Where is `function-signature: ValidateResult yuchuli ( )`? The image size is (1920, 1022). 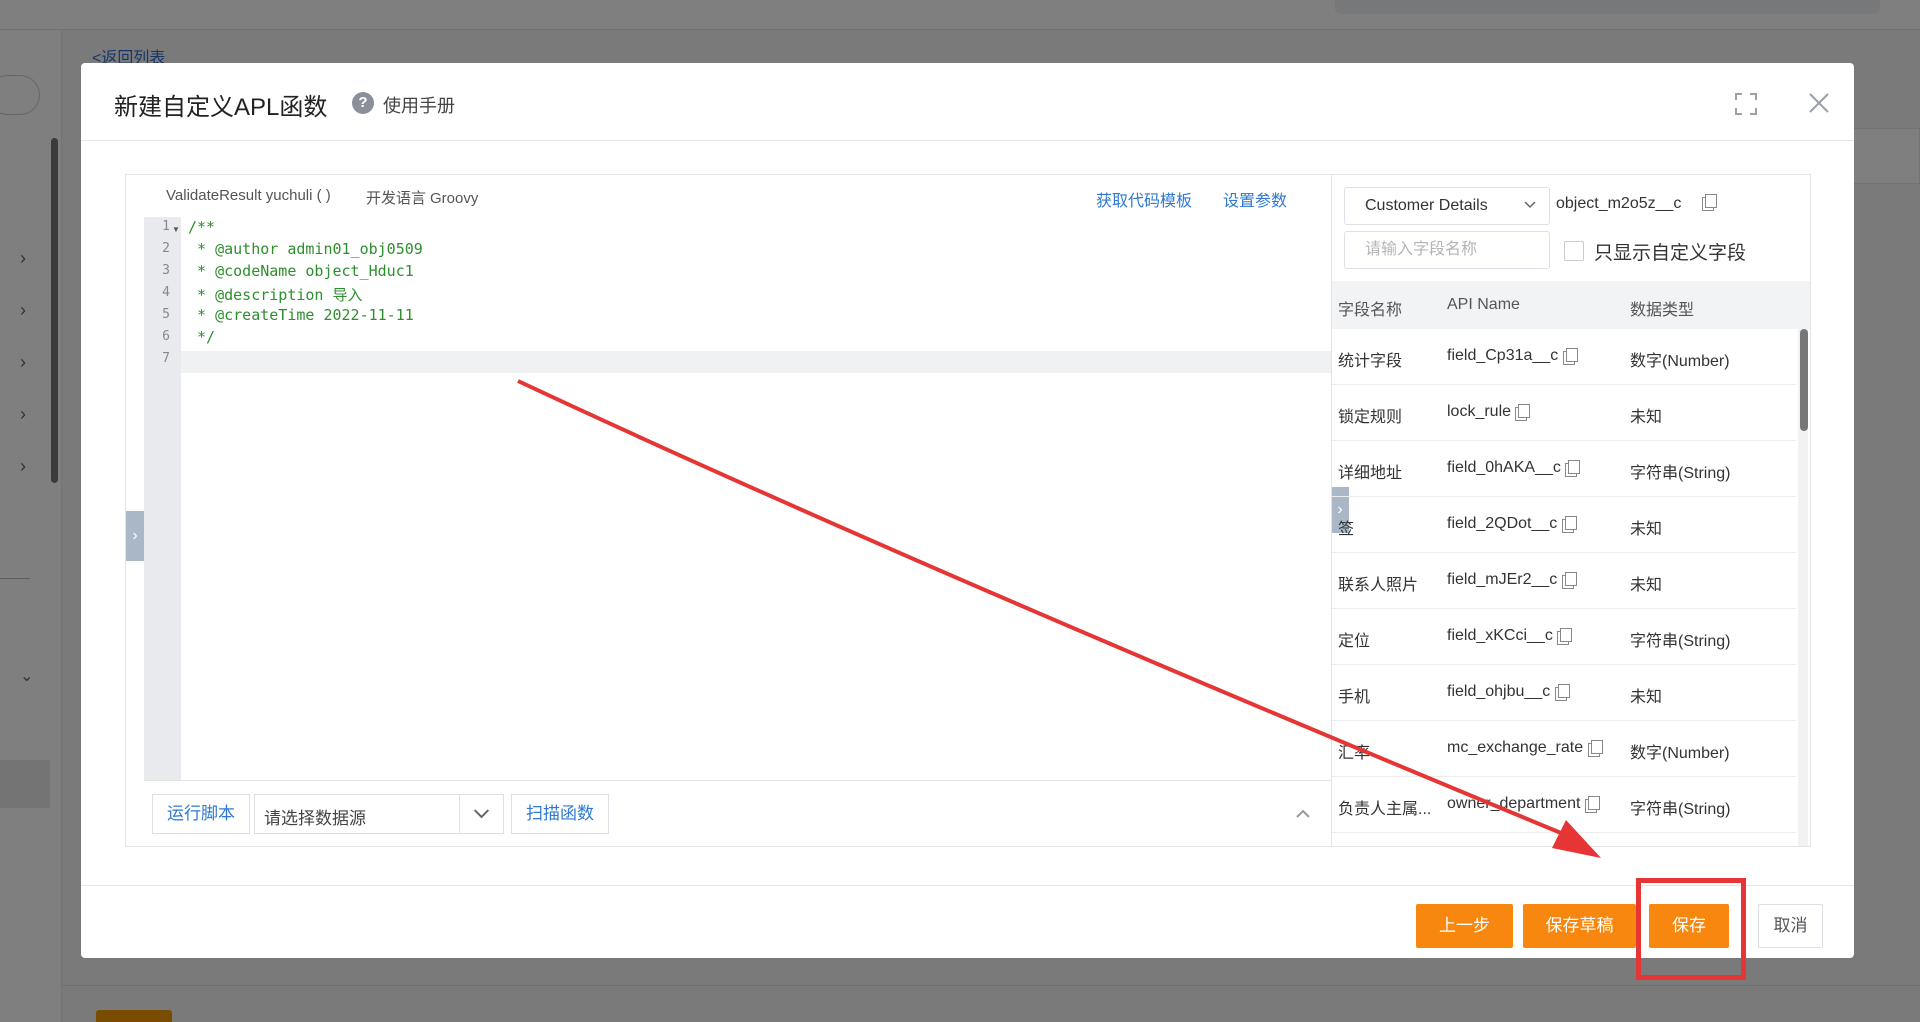
function-signature: ValidateResult yuchuli ( ) is located at coordinates (248, 195).